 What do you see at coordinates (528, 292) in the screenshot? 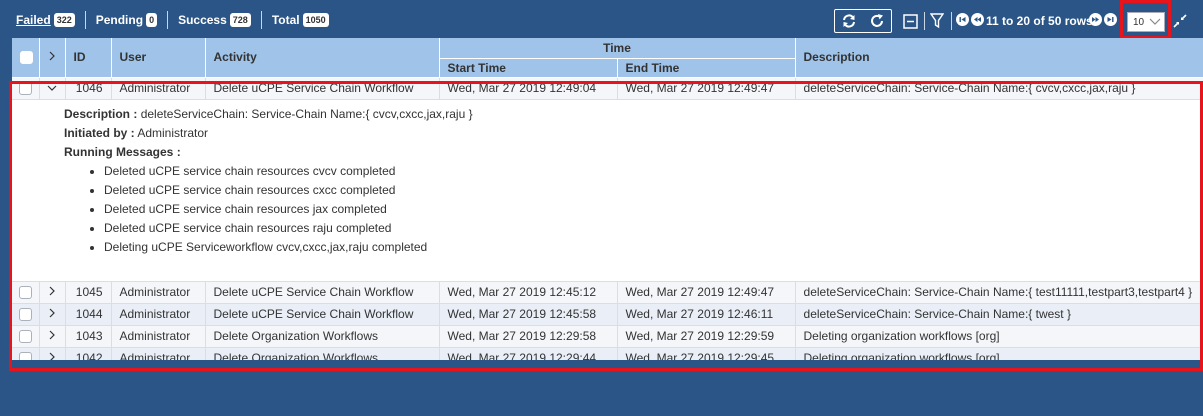
I see `cell-start-time: Wed, Mar 27 2019 12:45:12` at bounding box center [528, 292].